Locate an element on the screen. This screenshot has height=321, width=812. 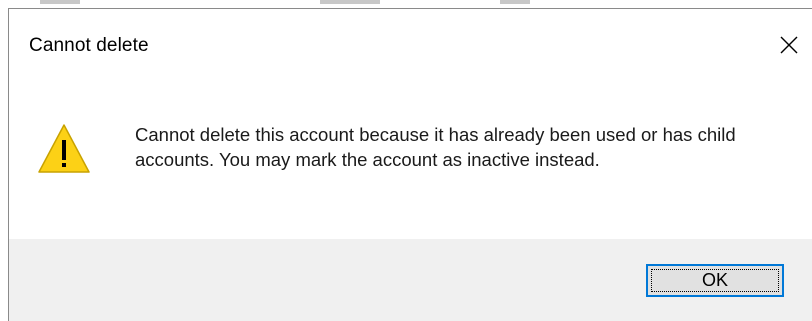
warning-icon is located at coordinates (64, 148).